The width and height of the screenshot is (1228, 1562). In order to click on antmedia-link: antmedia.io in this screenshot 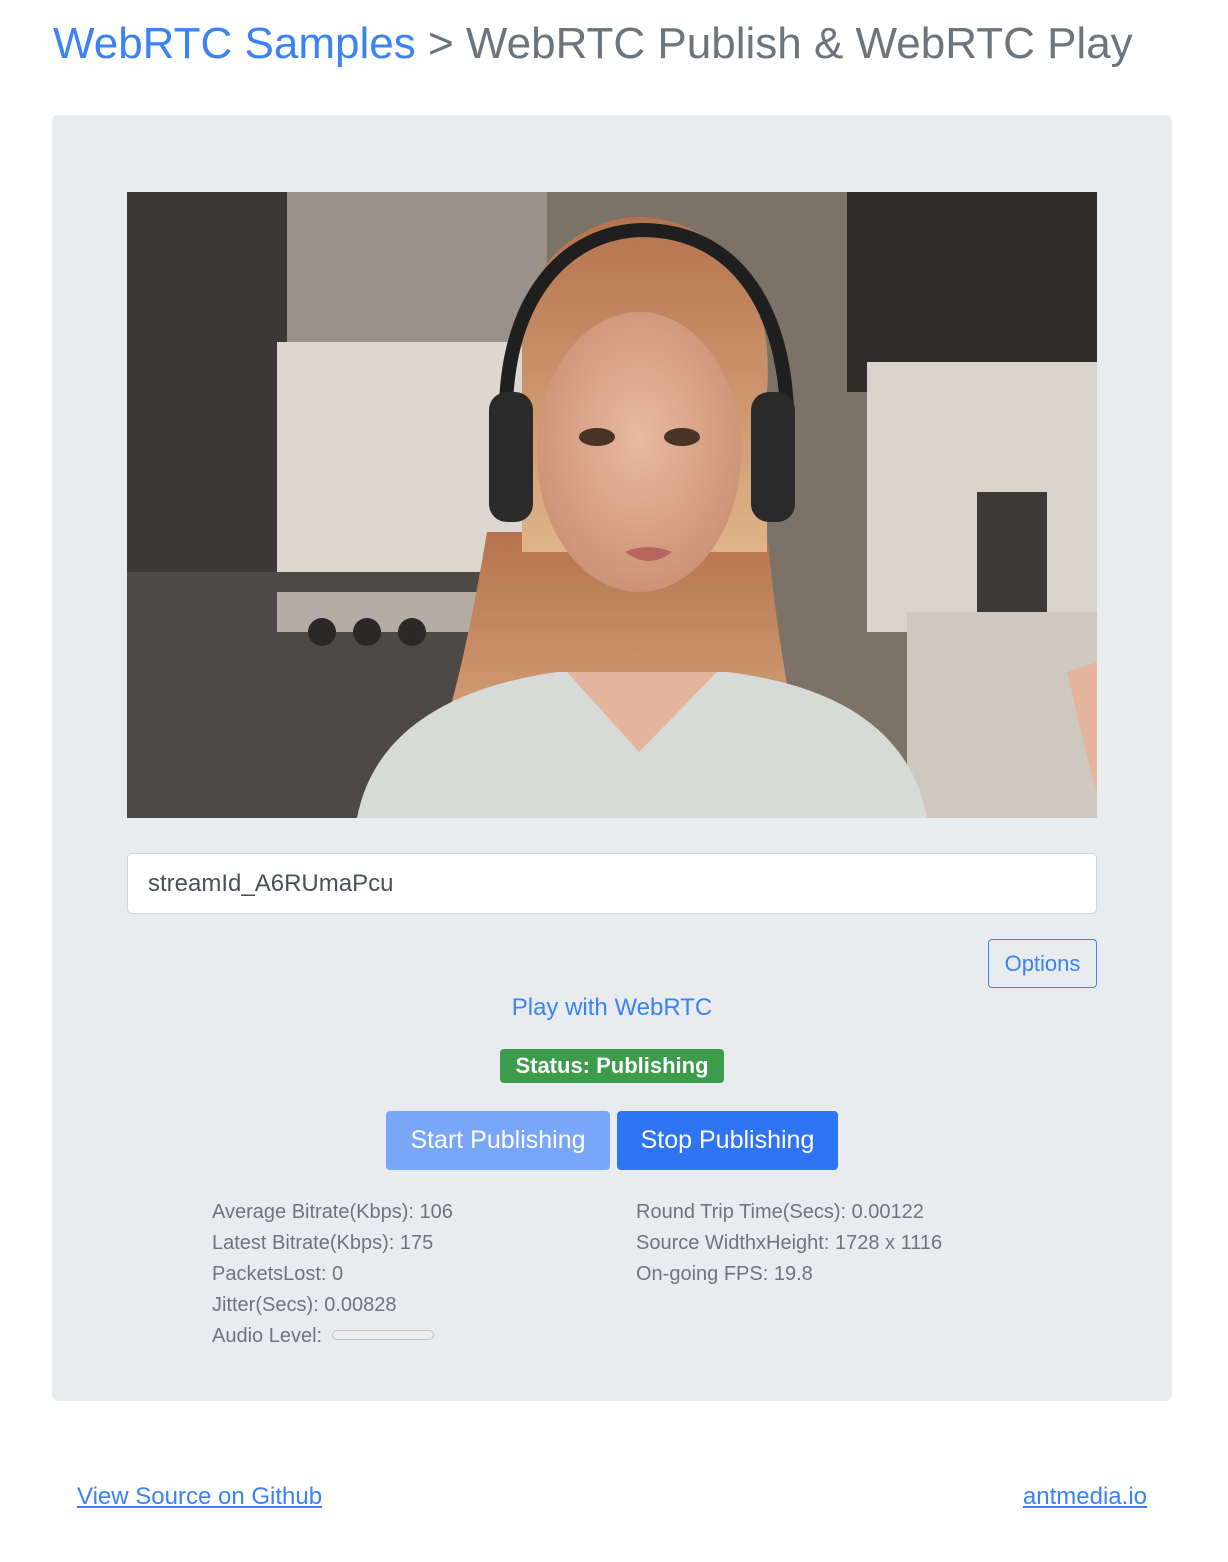, I will do `click(1085, 1497)`.